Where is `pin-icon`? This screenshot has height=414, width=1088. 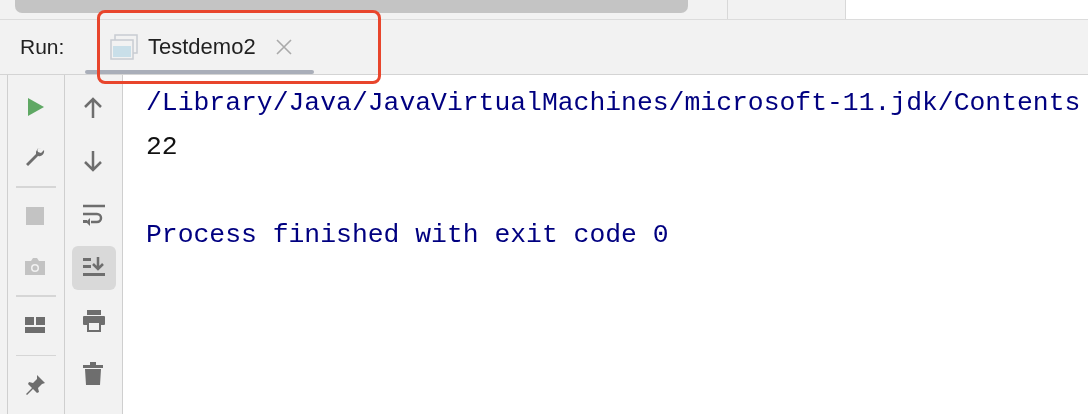
pin-icon is located at coordinates (36, 385).